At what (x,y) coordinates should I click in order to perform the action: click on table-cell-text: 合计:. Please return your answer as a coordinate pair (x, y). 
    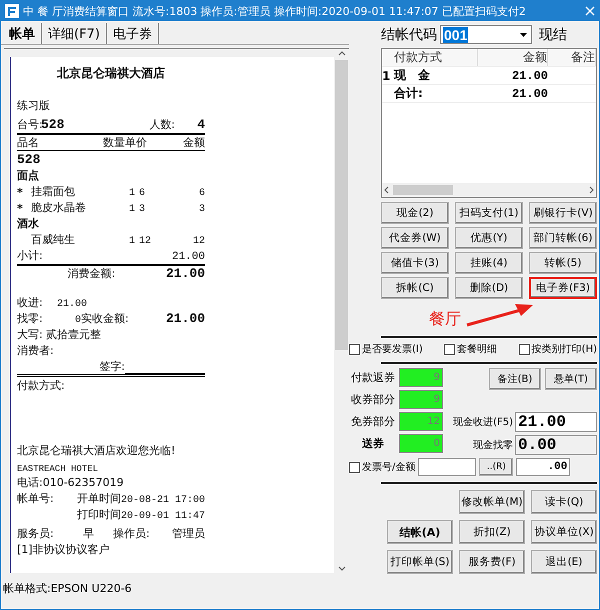
    Looking at the image, I should click on (409, 93).